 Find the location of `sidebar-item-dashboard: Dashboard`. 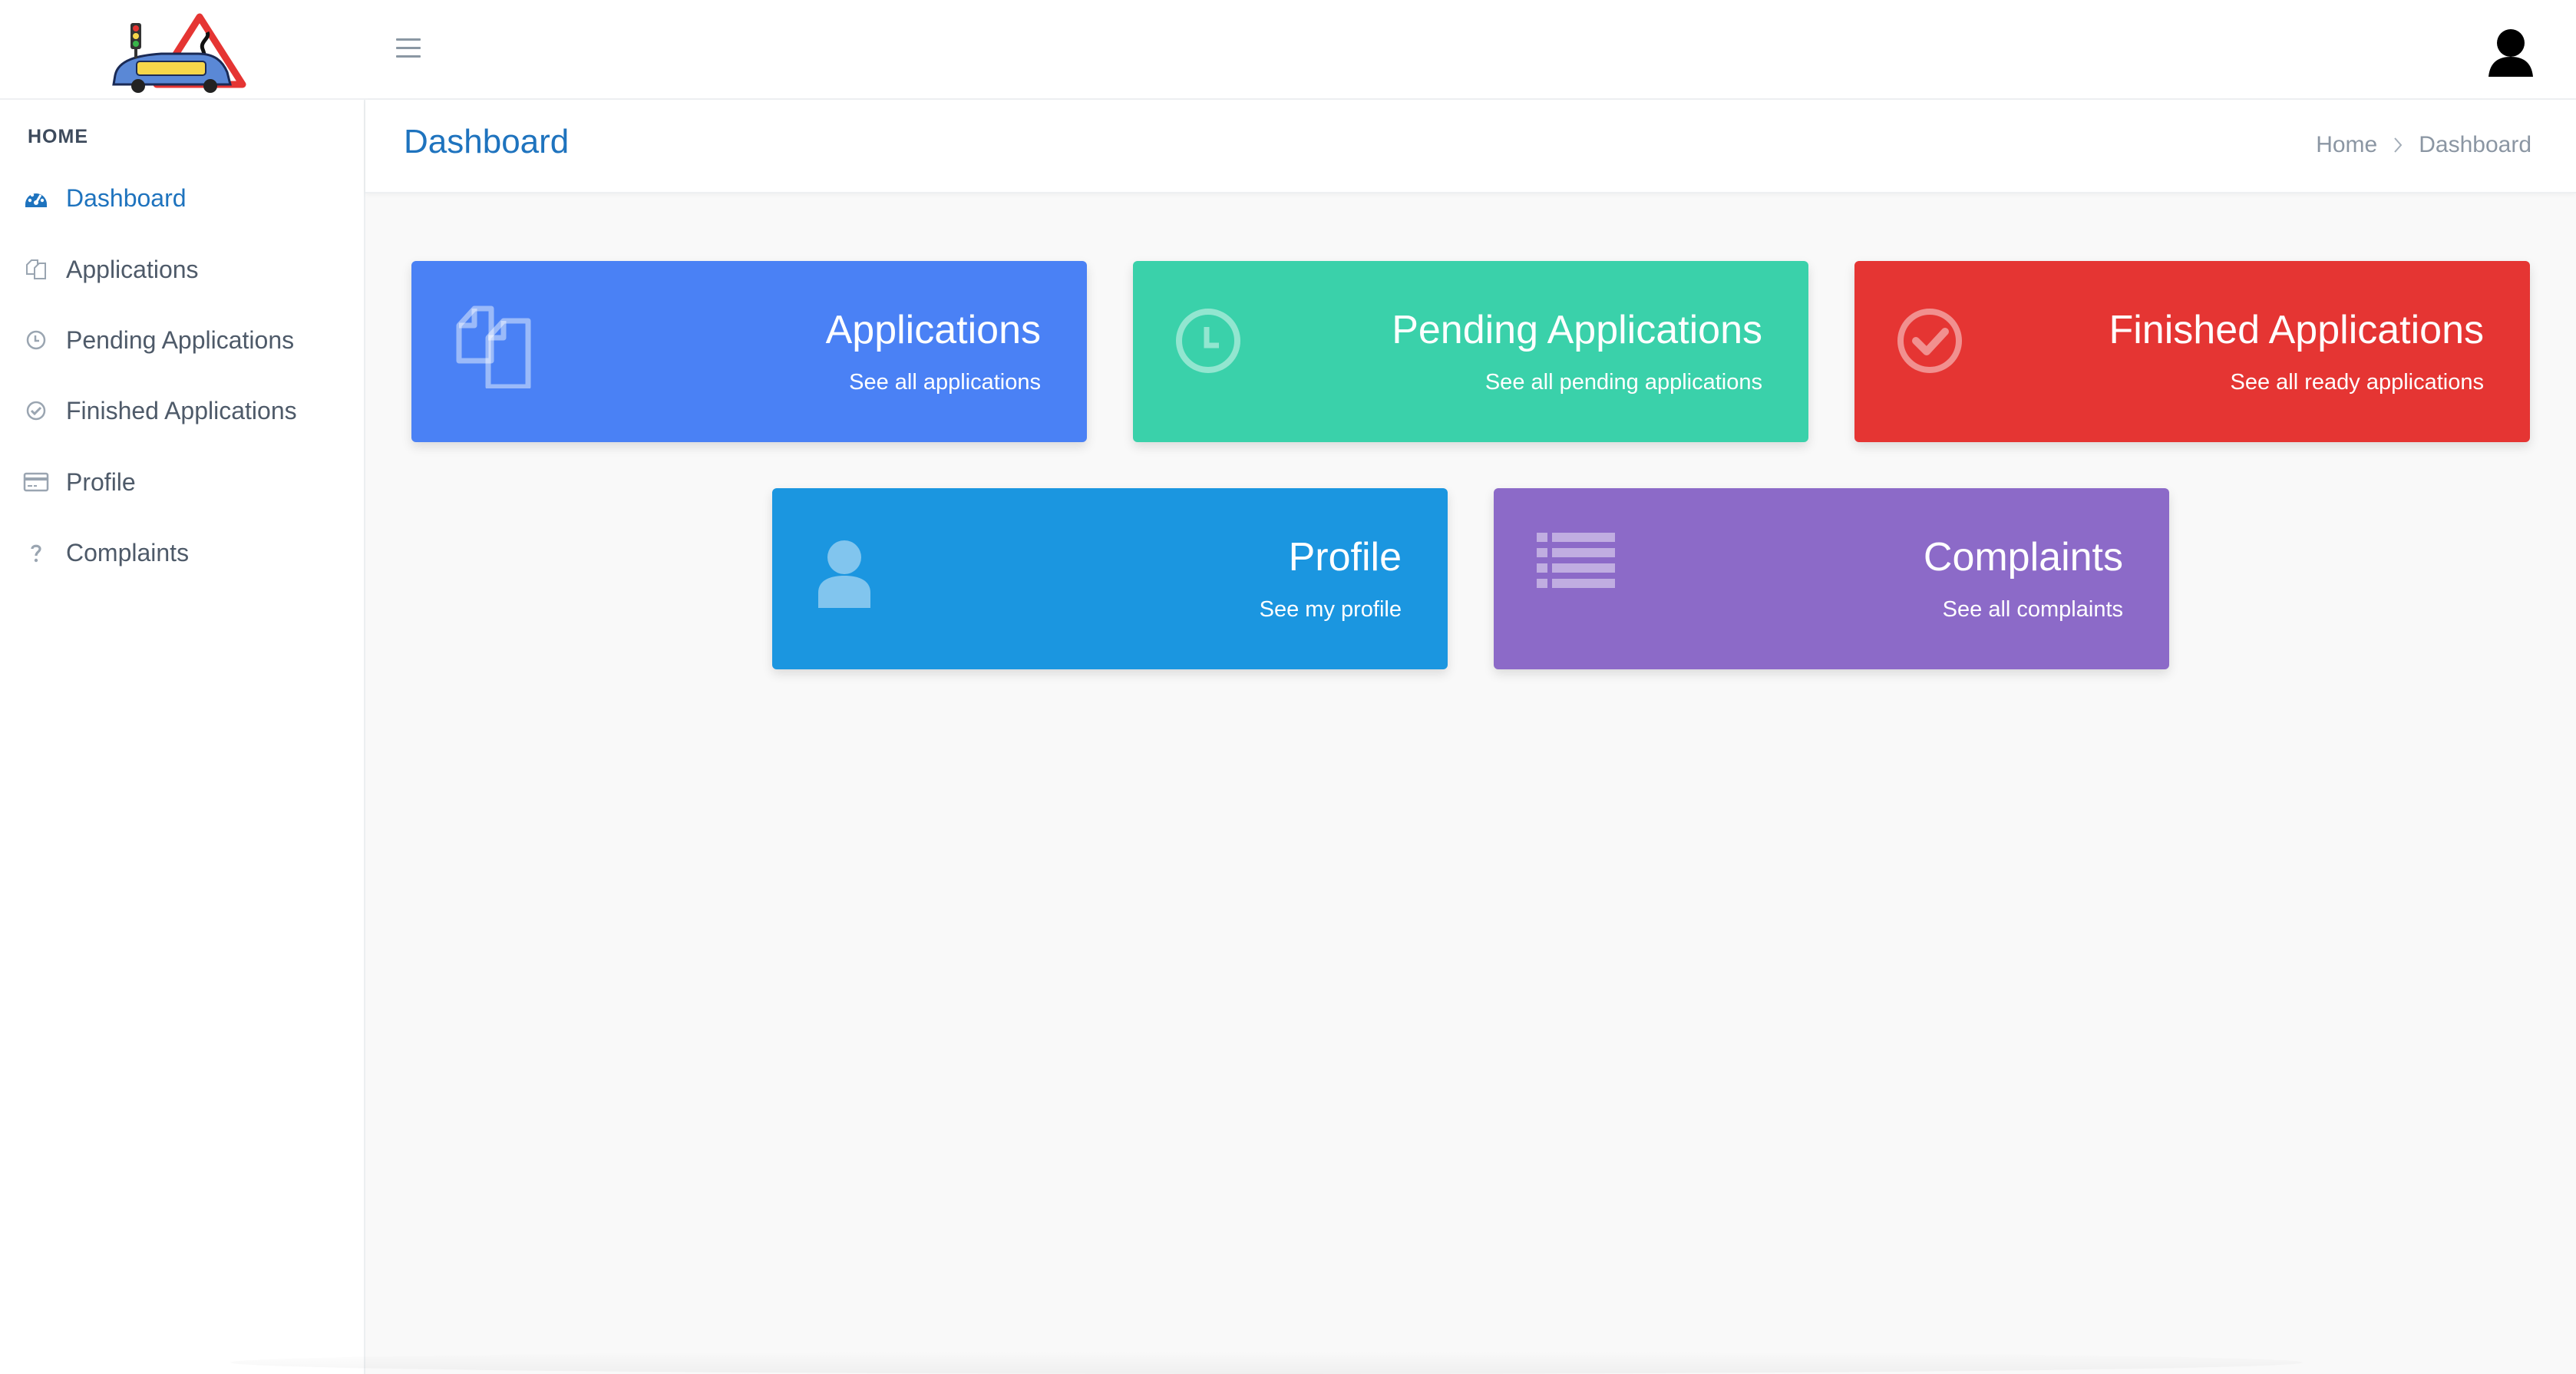

sidebar-item-dashboard: Dashboard is located at coordinates (182, 198).